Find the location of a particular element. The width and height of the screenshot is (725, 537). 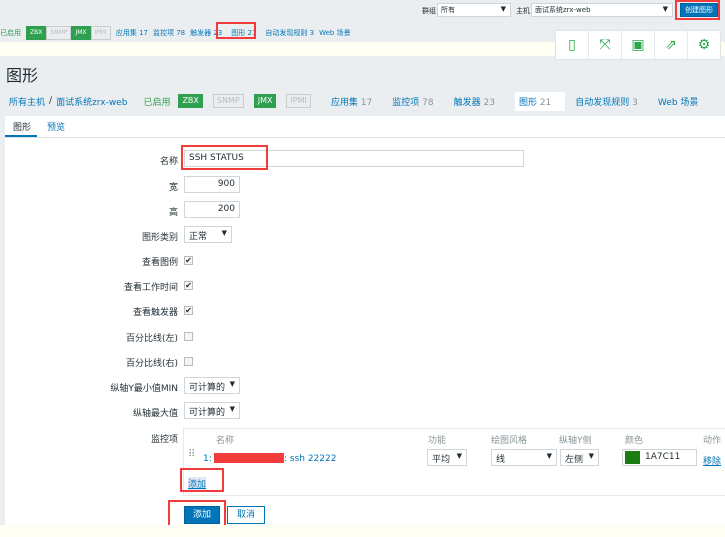

show-legend-checkbox: ✔ is located at coordinates (188, 260).